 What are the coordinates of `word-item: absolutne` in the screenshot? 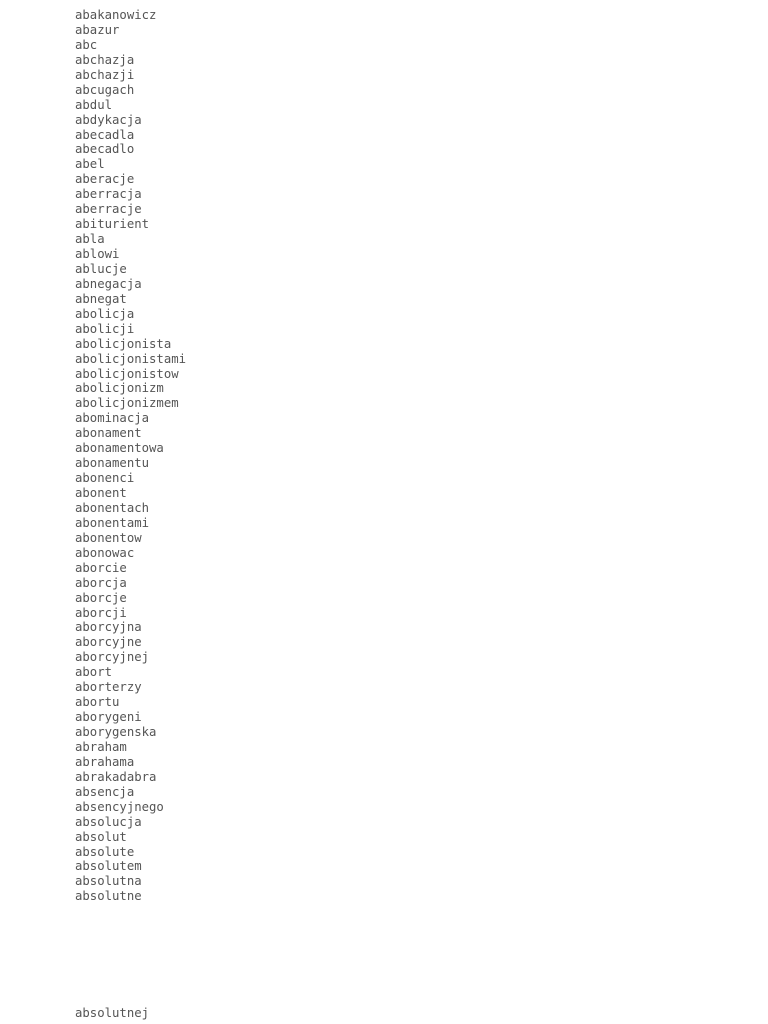 It's located at (108, 896).